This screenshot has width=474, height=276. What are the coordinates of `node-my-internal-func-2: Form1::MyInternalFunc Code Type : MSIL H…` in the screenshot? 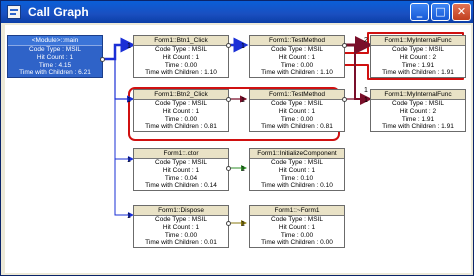 It's located at (418, 111).